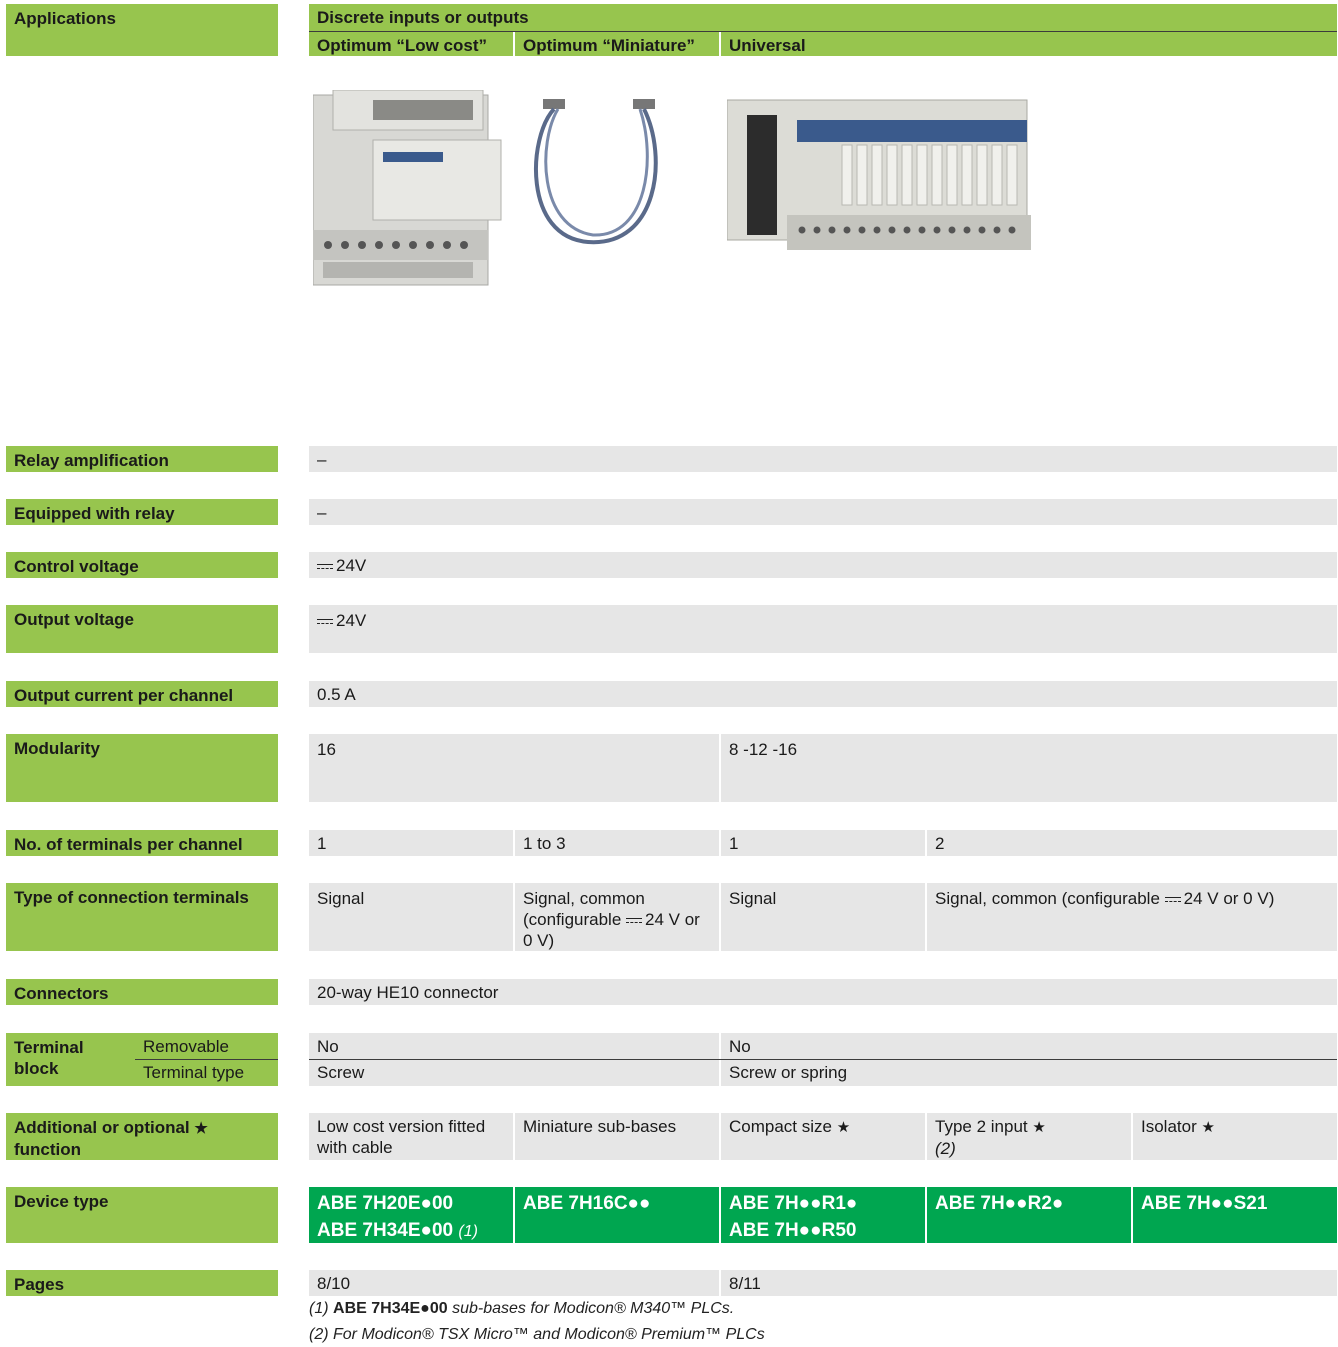 The height and width of the screenshot is (1347, 1338). Describe the element at coordinates (48, 1149) in the screenshot. I see `additional-function-text-2: function` at that location.